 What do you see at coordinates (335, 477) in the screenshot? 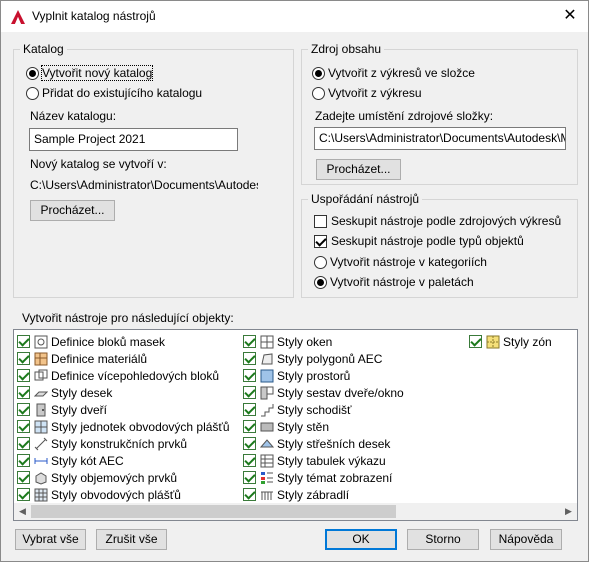
I see `object-type-label: Styly témat zobrazení` at bounding box center [335, 477].